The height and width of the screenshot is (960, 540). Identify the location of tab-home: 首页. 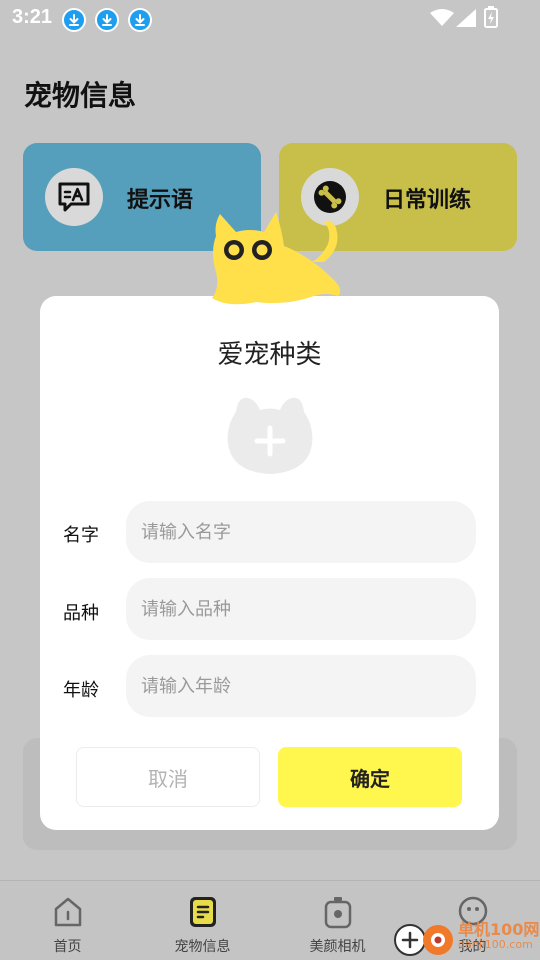
(67, 920).